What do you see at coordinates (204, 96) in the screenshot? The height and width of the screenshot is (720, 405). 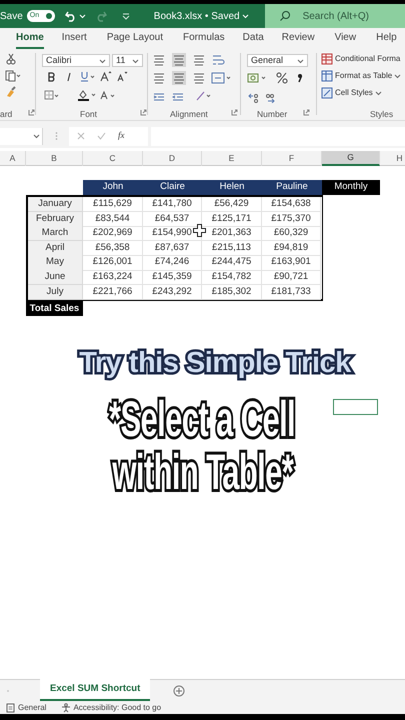 I see `orientation-icon` at bounding box center [204, 96].